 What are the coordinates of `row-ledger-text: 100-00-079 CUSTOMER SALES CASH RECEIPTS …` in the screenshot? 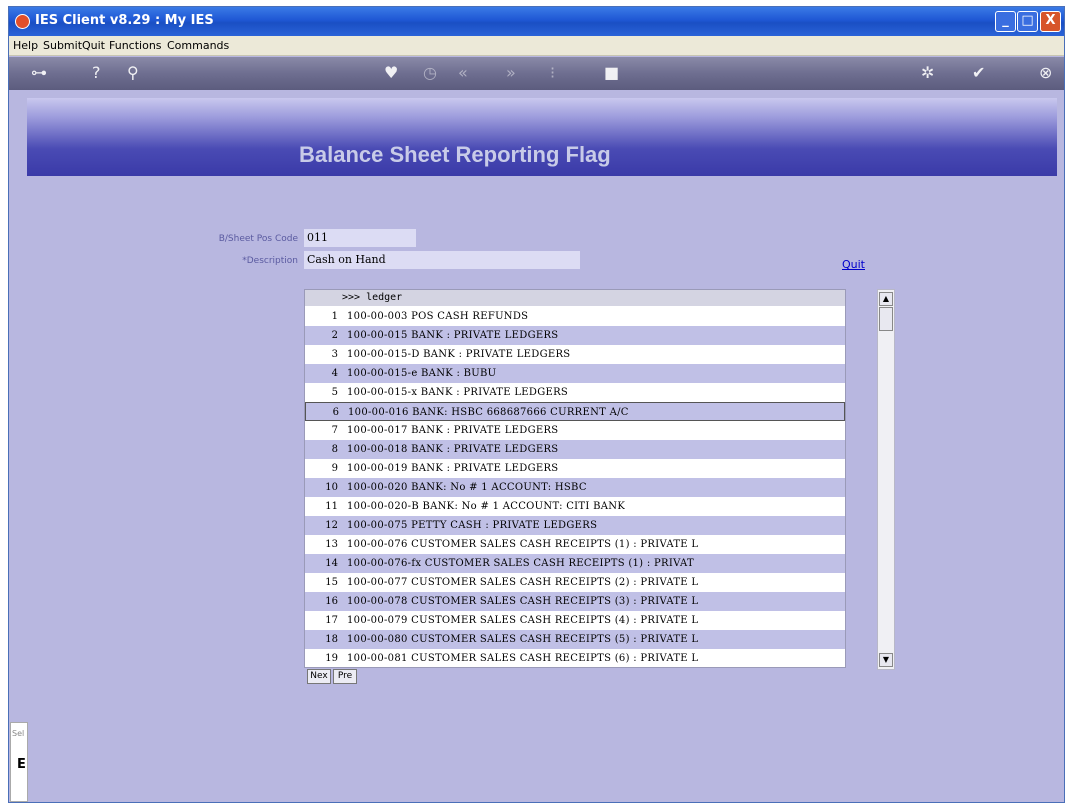 It's located at (523, 620).